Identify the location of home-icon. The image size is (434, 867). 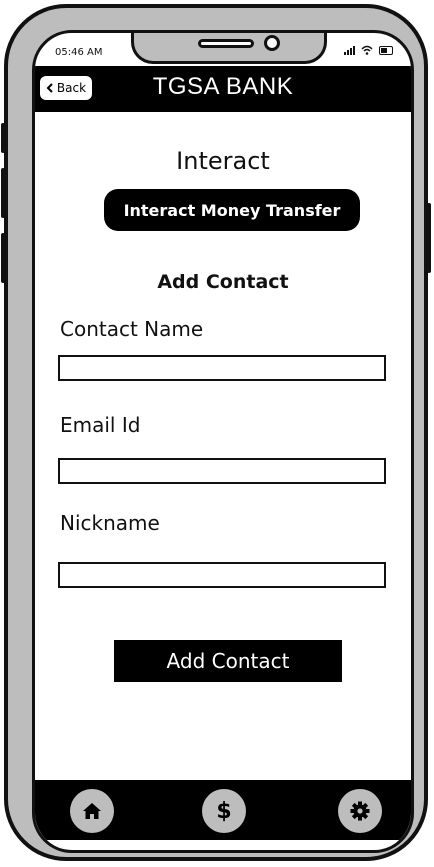
(92, 811).